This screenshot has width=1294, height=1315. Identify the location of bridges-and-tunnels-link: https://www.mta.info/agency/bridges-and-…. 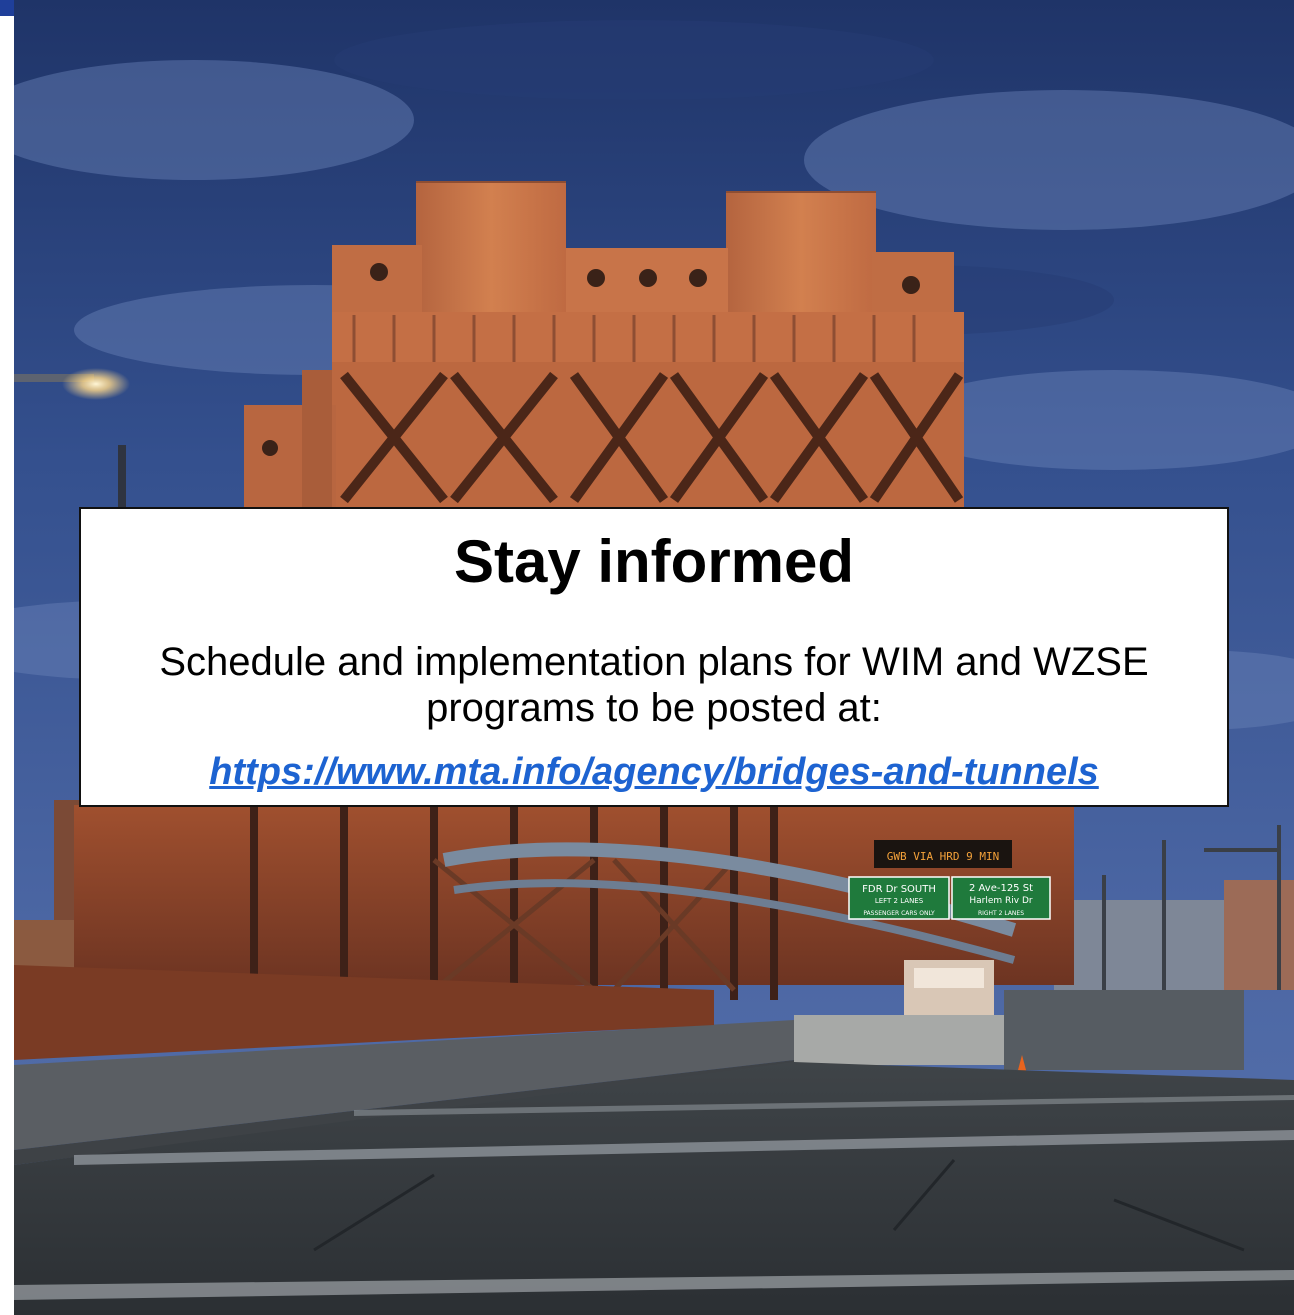
(654, 772).